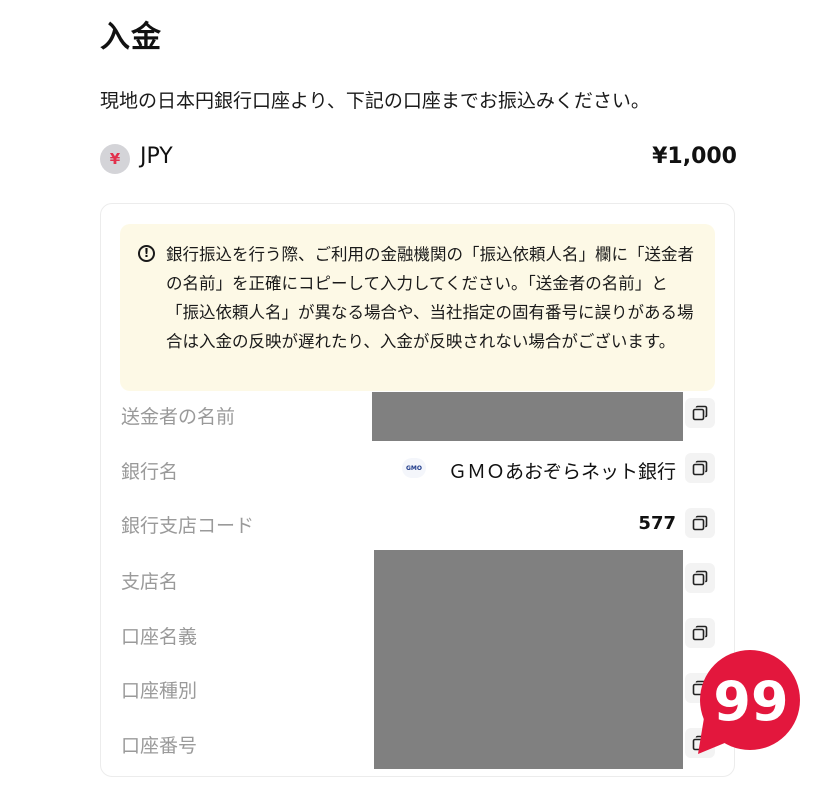  I want to click on 99-badge-logo: 99, so click(749, 703).